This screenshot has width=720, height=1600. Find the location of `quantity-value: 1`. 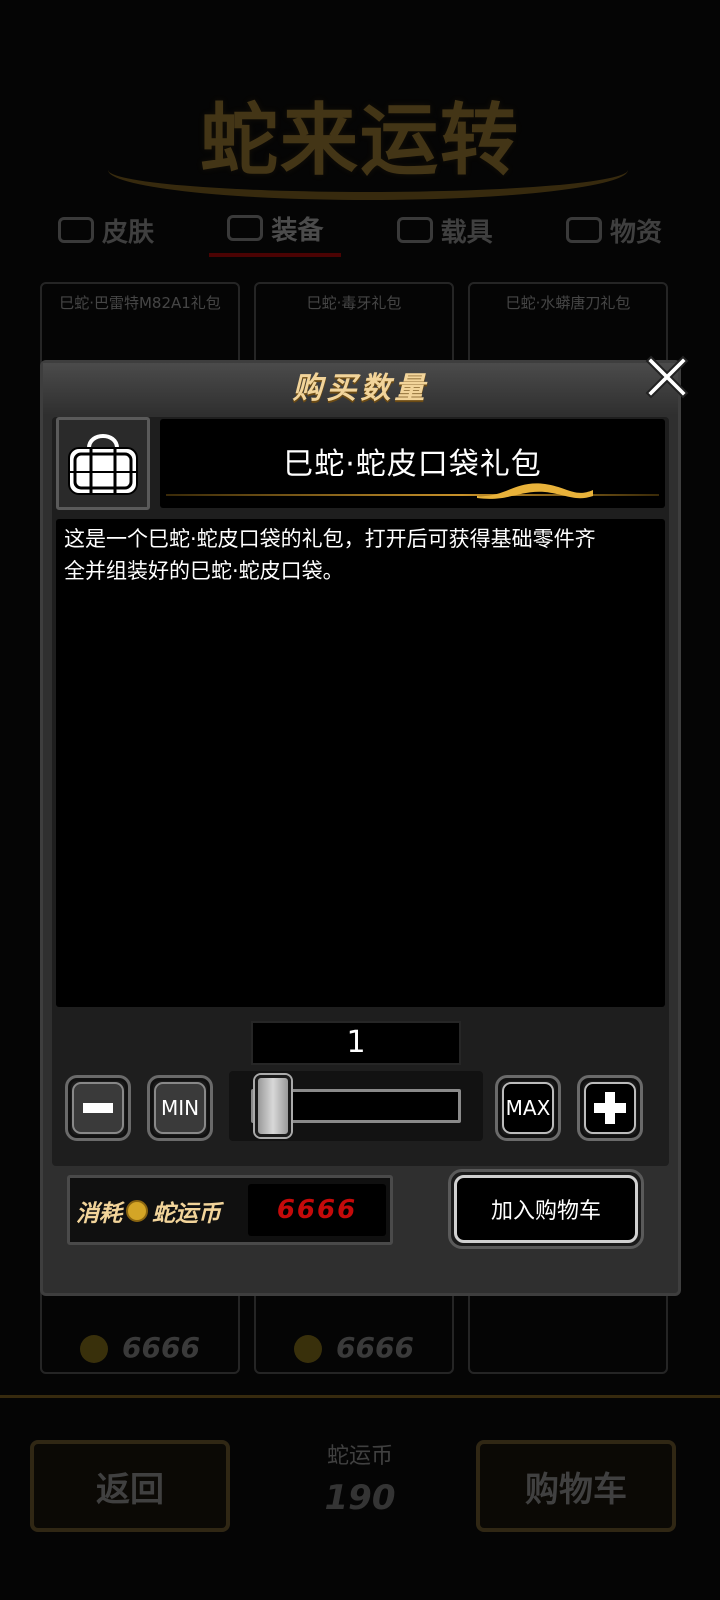

quantity-value: 1 is located at coordinates (356, 1043).